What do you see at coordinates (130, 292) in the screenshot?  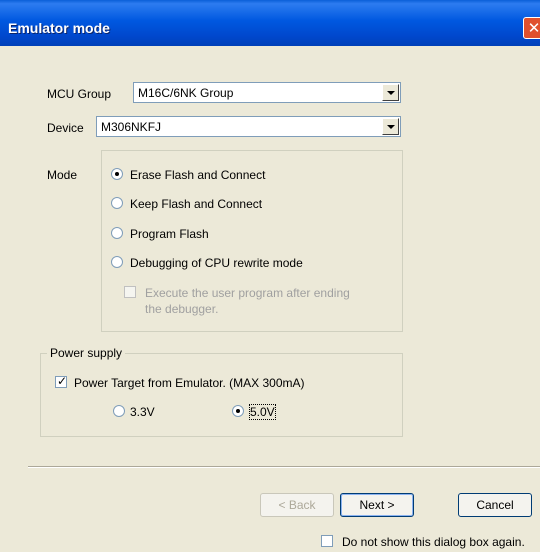 I see `execute-user-program-checkbox` at bounding box center [130, 292].